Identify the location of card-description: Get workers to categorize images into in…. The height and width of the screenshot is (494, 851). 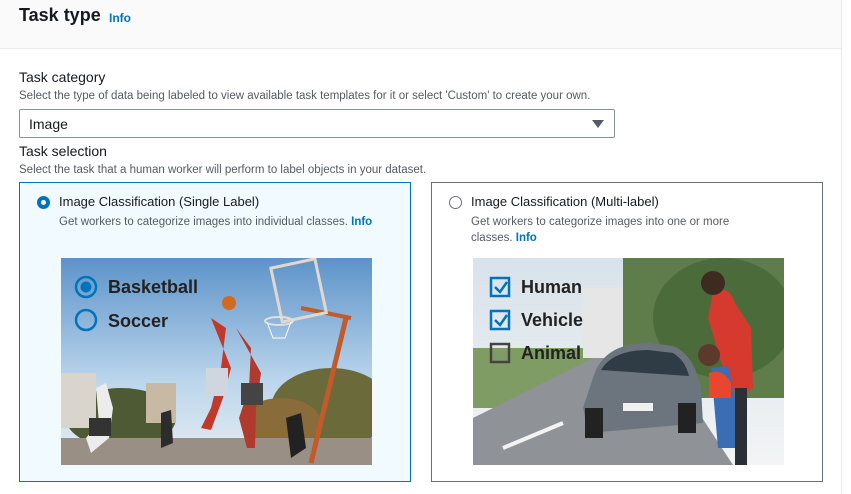
(226, 222).